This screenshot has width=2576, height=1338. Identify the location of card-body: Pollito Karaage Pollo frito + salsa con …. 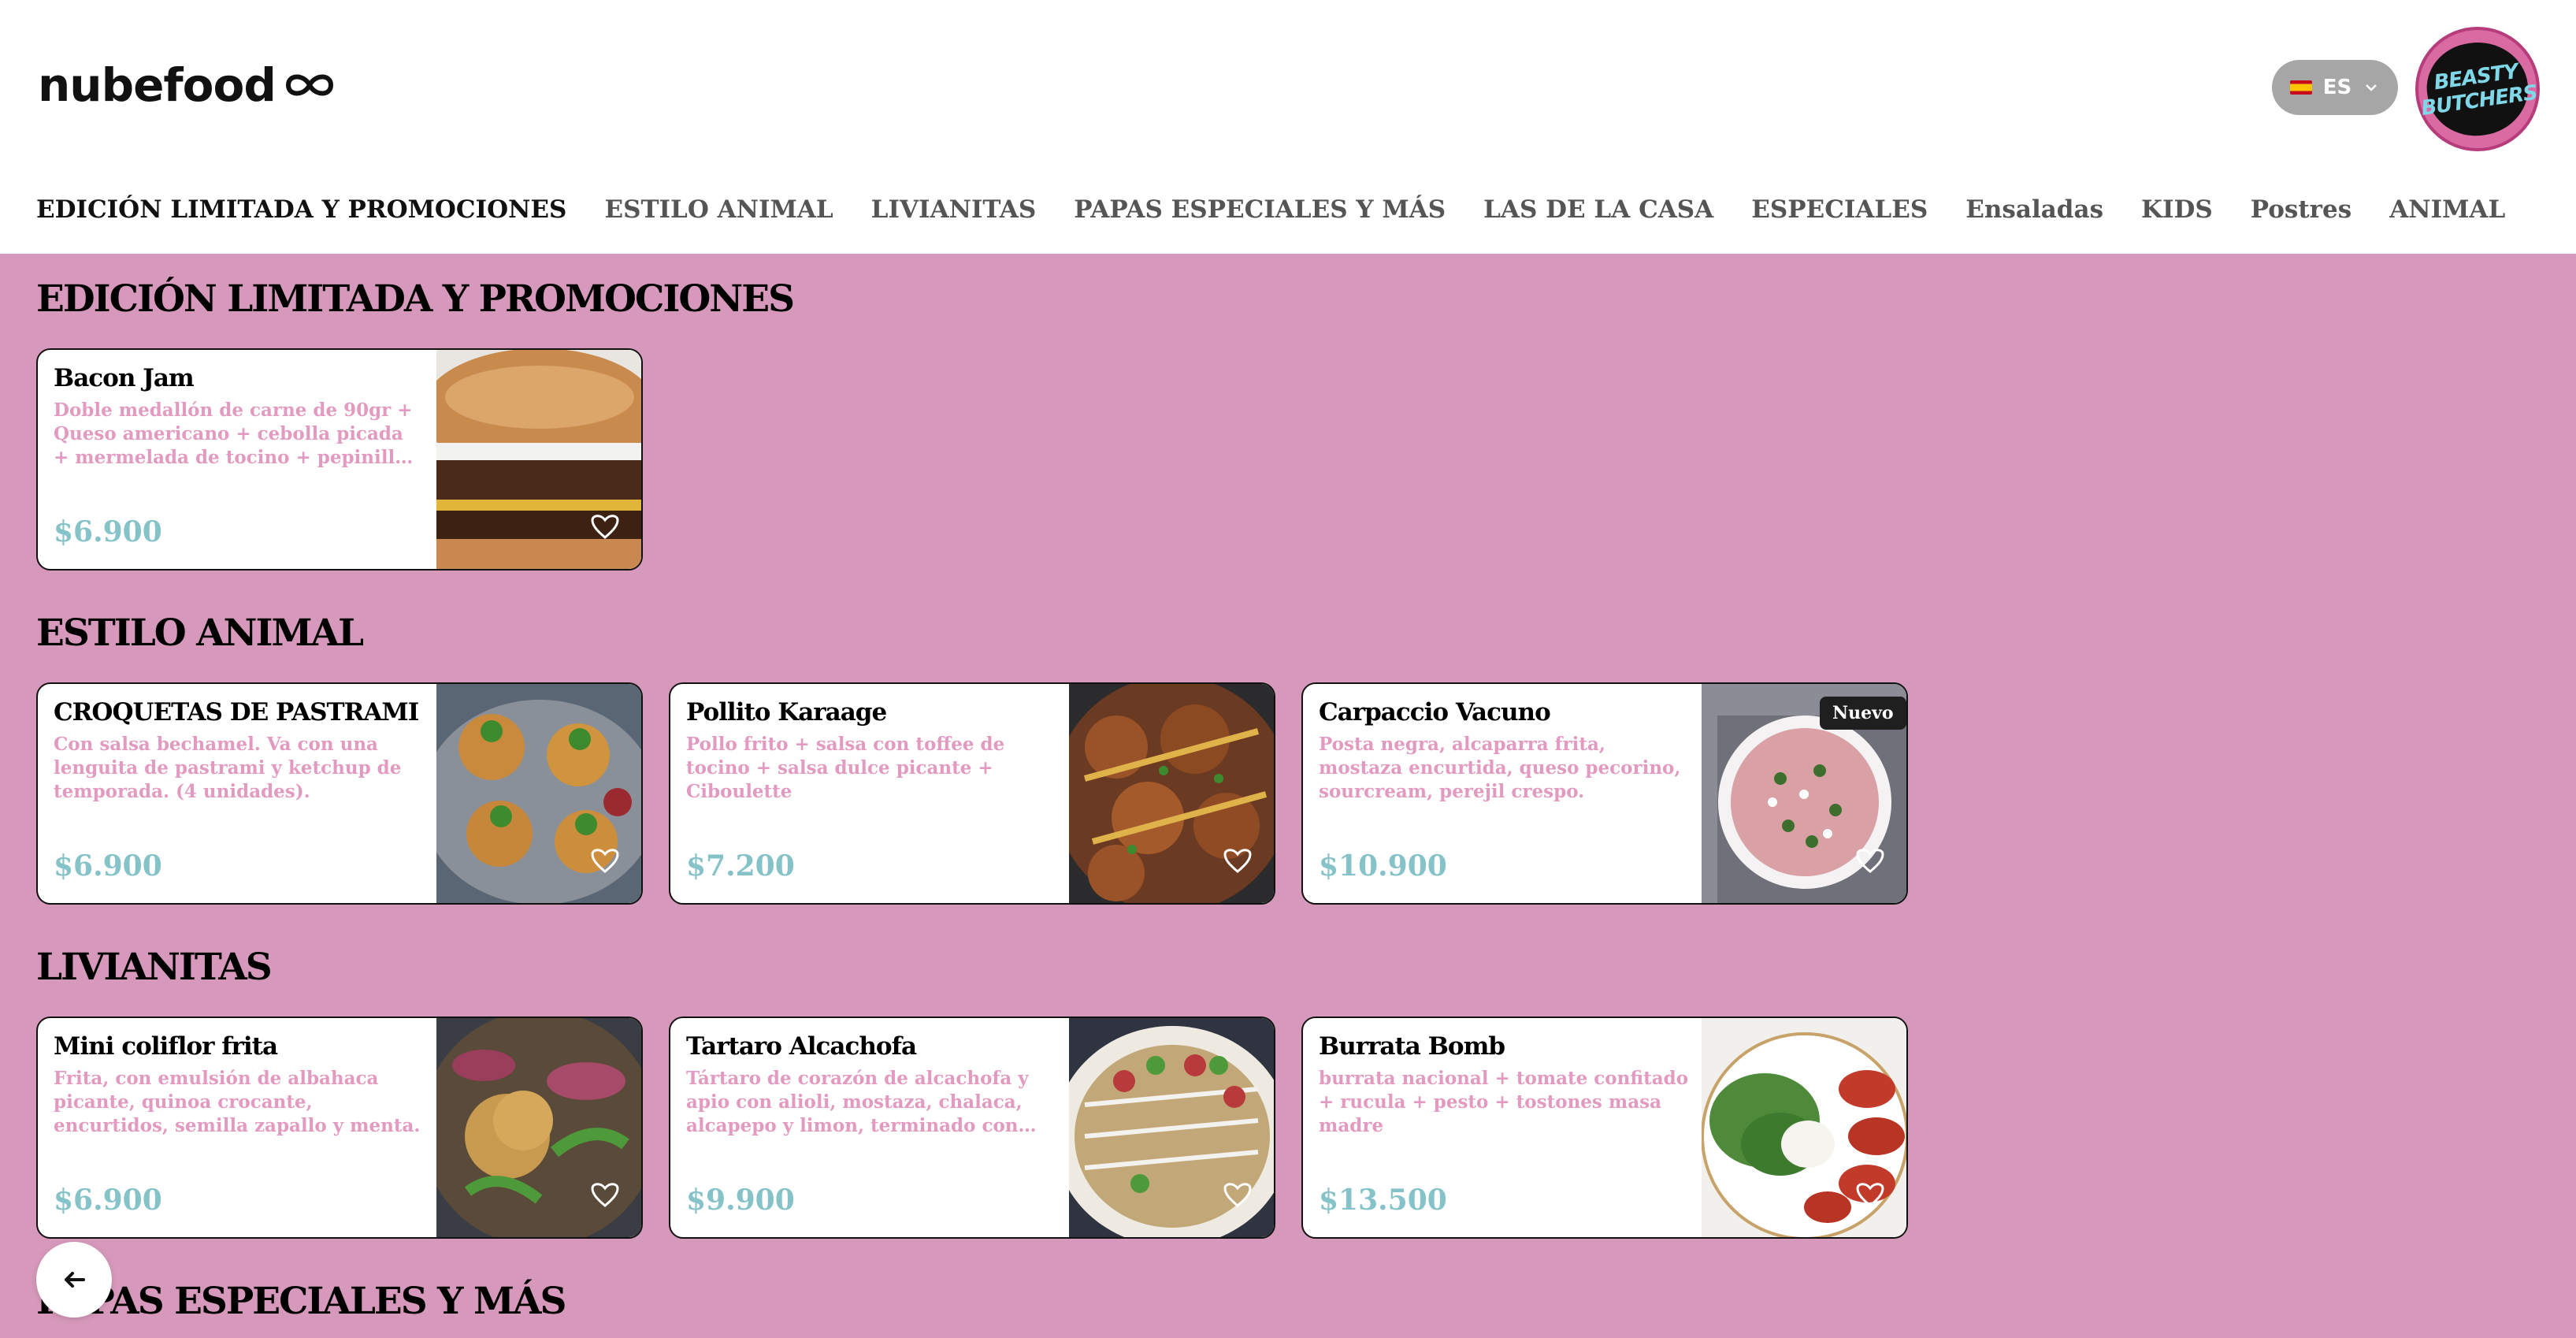
(871, 751).